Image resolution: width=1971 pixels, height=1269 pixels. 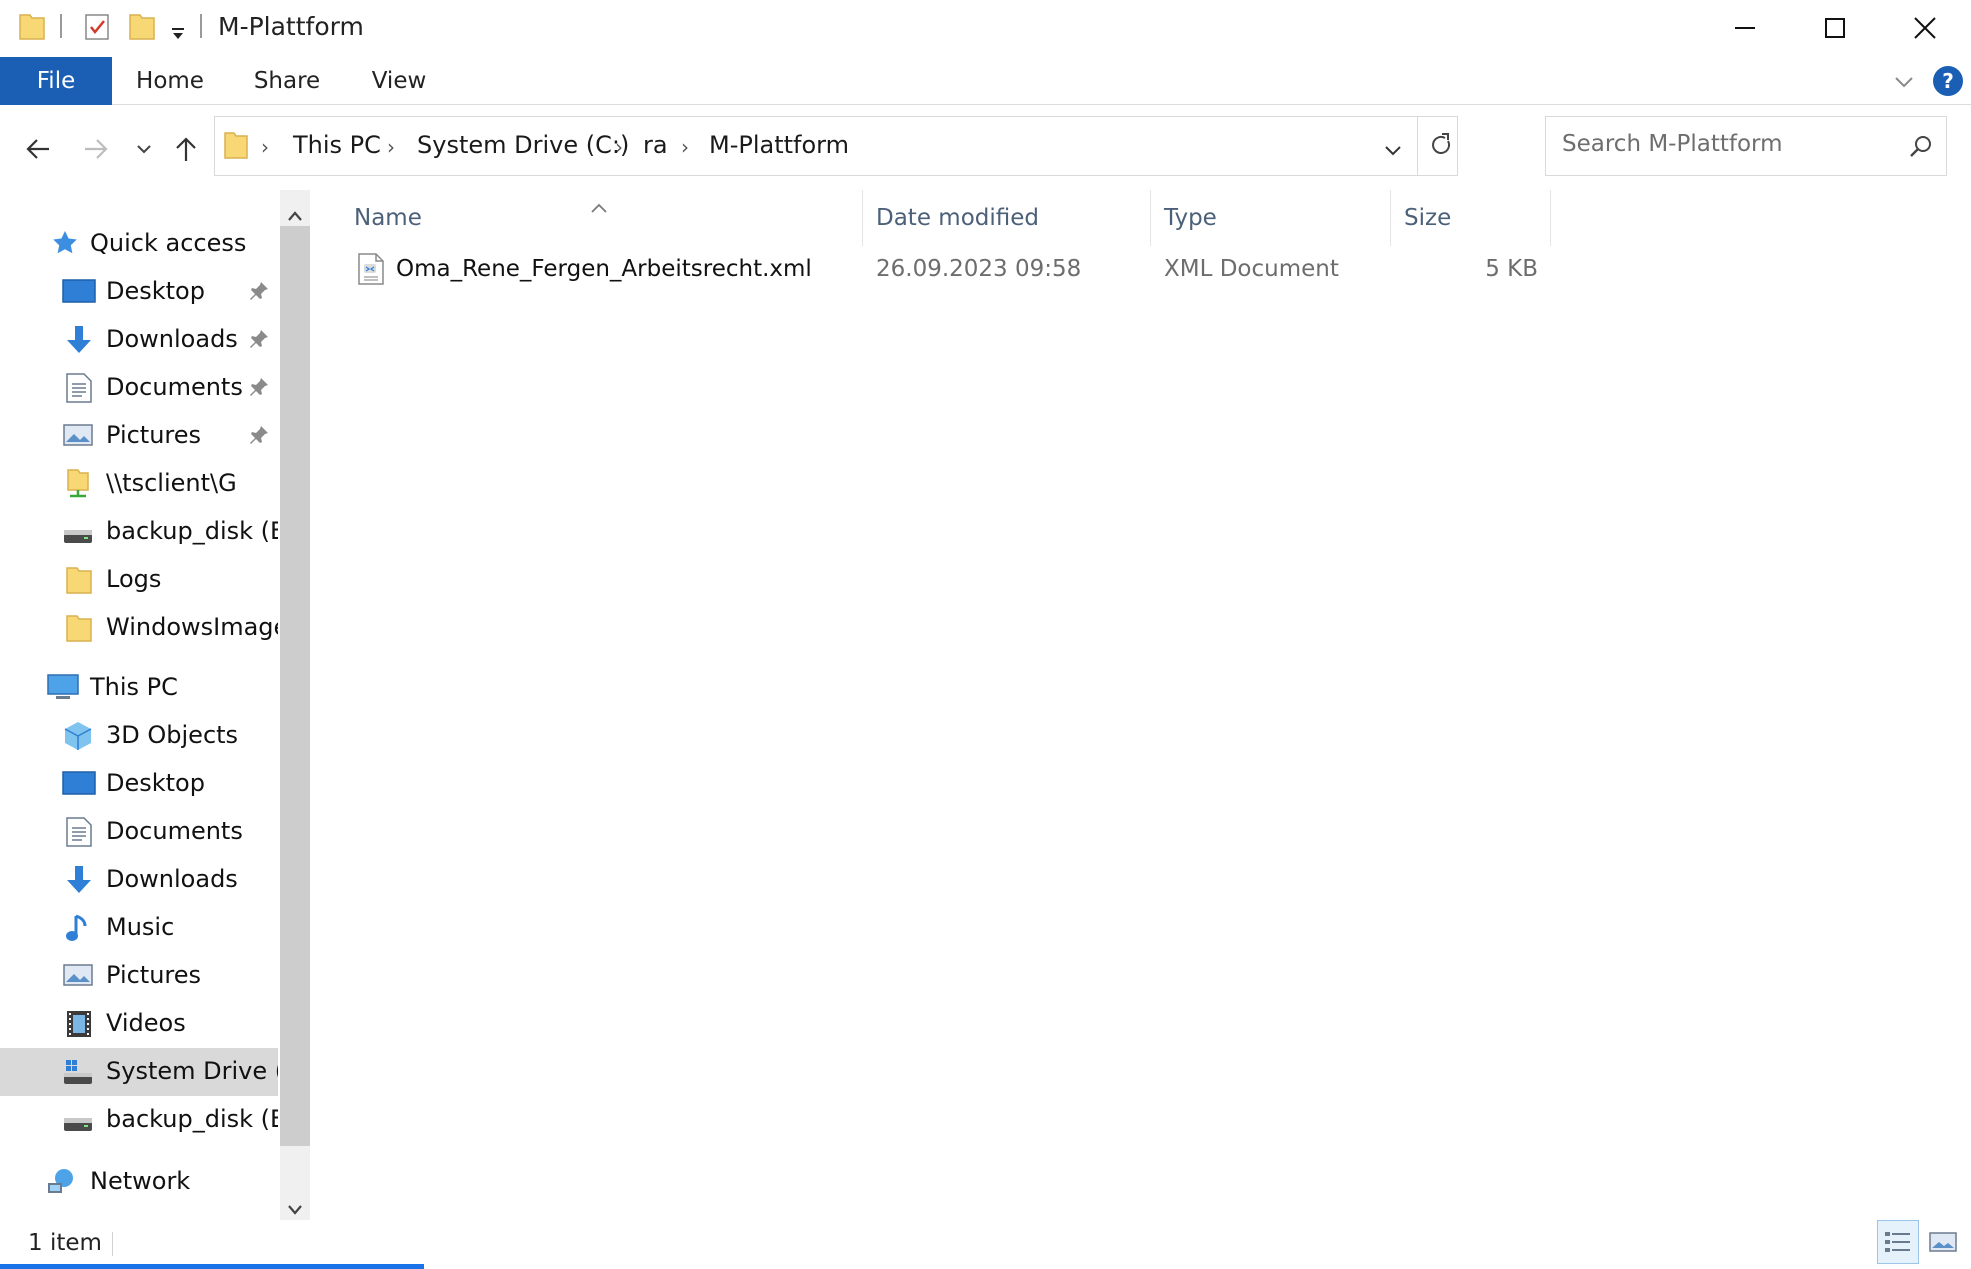 What do you see at coordinates (139, 388) in the screenshot?
I see `sidebar-item-documents: Documents` at bounding box center [139, 388].